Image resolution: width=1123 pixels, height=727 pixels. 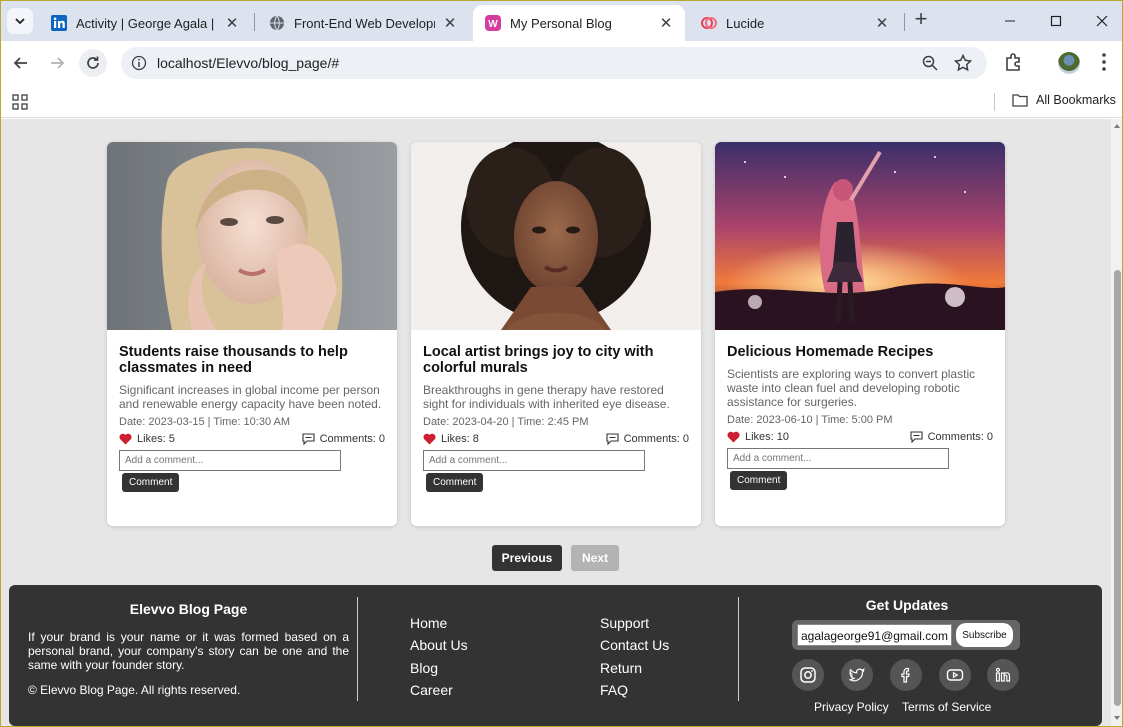 What do you see at coordinates (860, 352) in the screenshot?
I see `post-title: Delicious Homemade Recipes` at bounding box center [860, 352].